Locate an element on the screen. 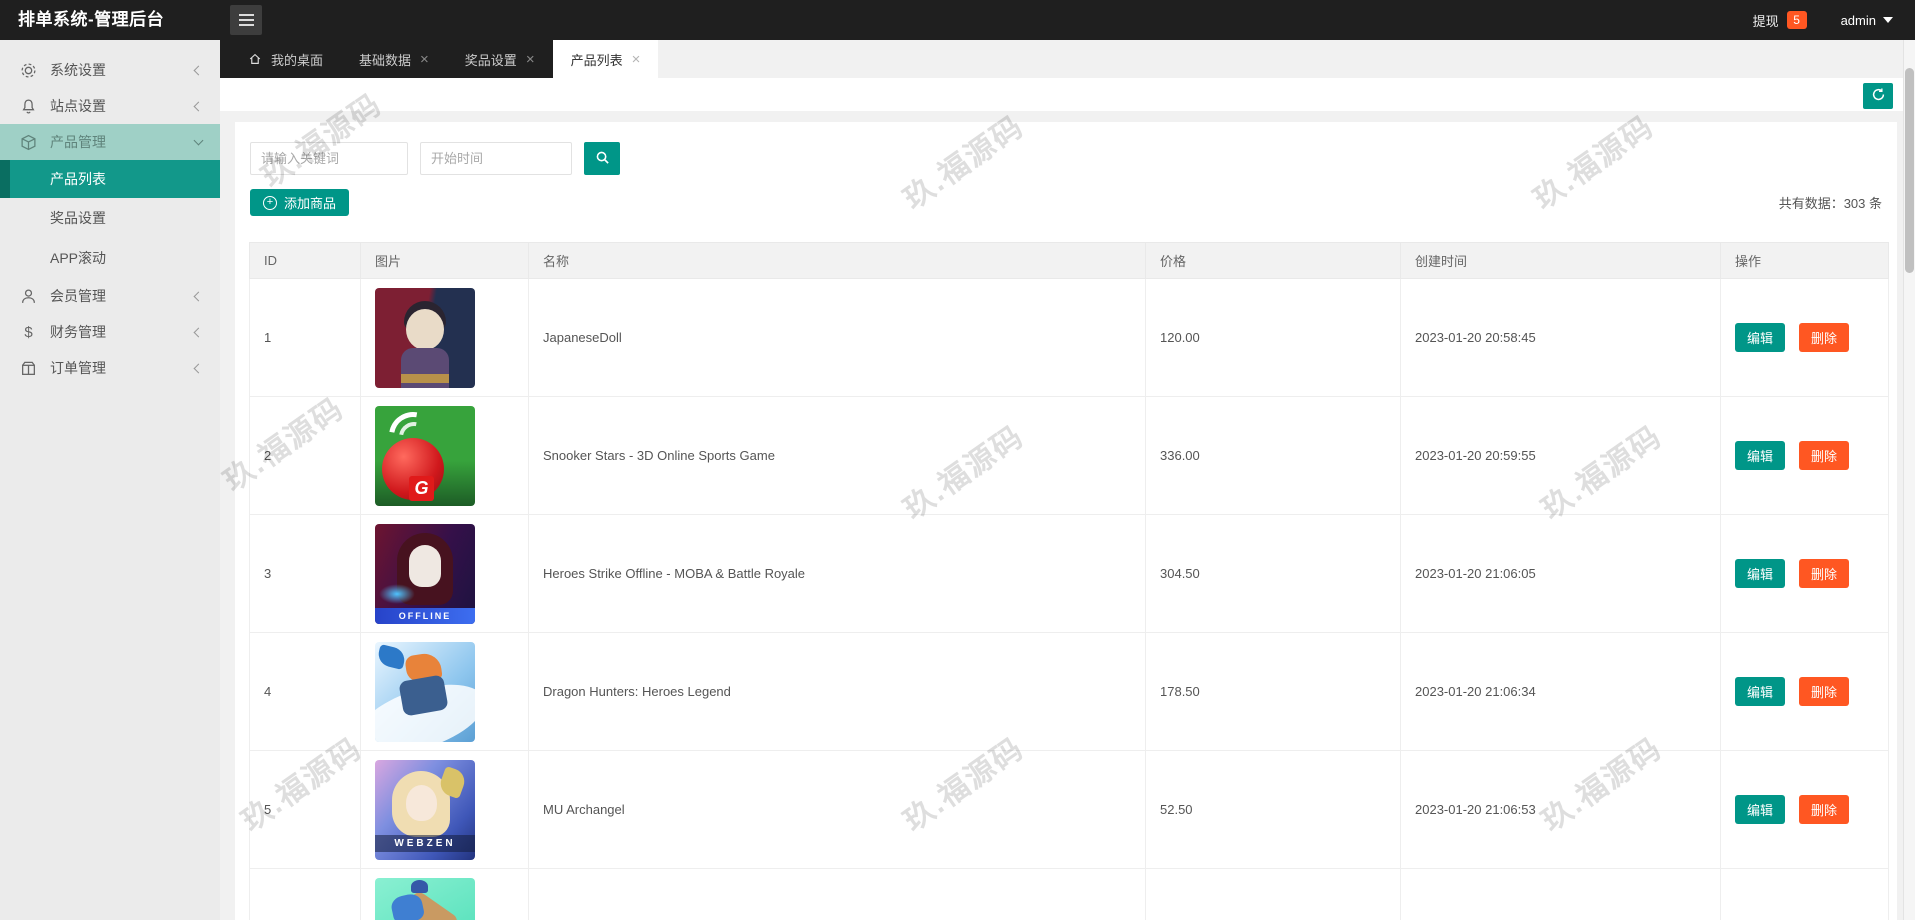  user-icon is located at coordinates (28, 296).